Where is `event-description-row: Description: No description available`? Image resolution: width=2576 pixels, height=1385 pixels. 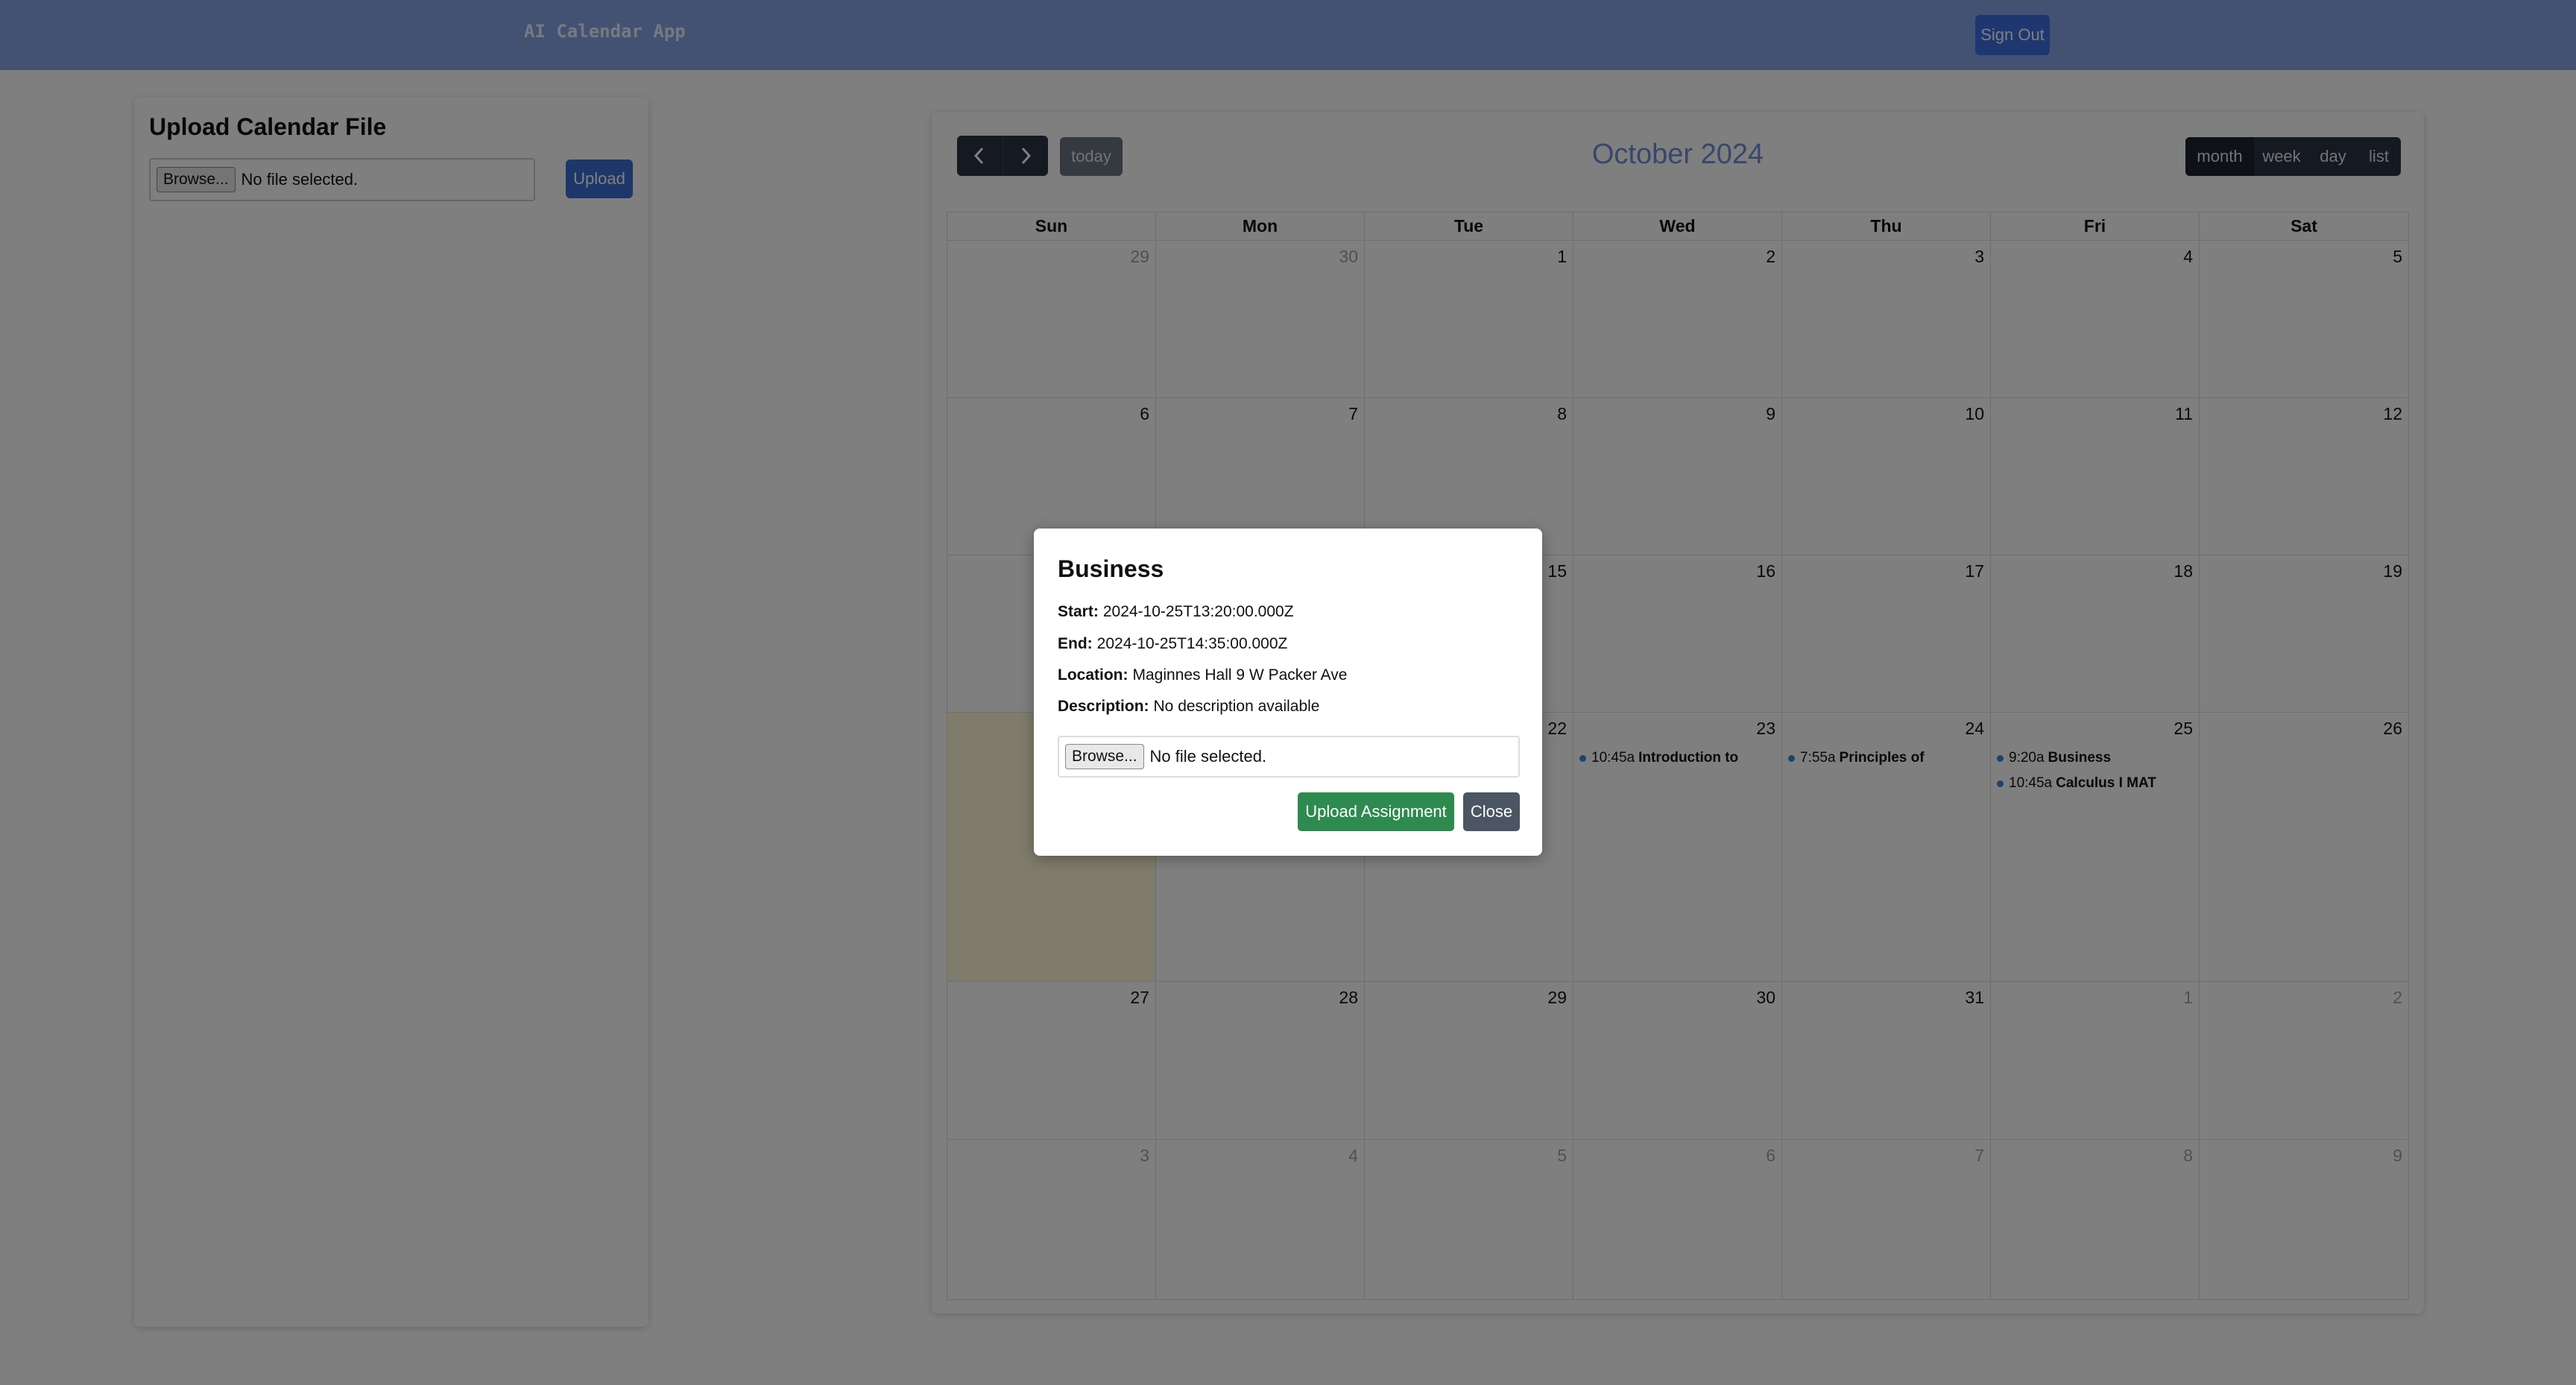 event-description-row: Description: No description available is located at coordinates (1188, 707).